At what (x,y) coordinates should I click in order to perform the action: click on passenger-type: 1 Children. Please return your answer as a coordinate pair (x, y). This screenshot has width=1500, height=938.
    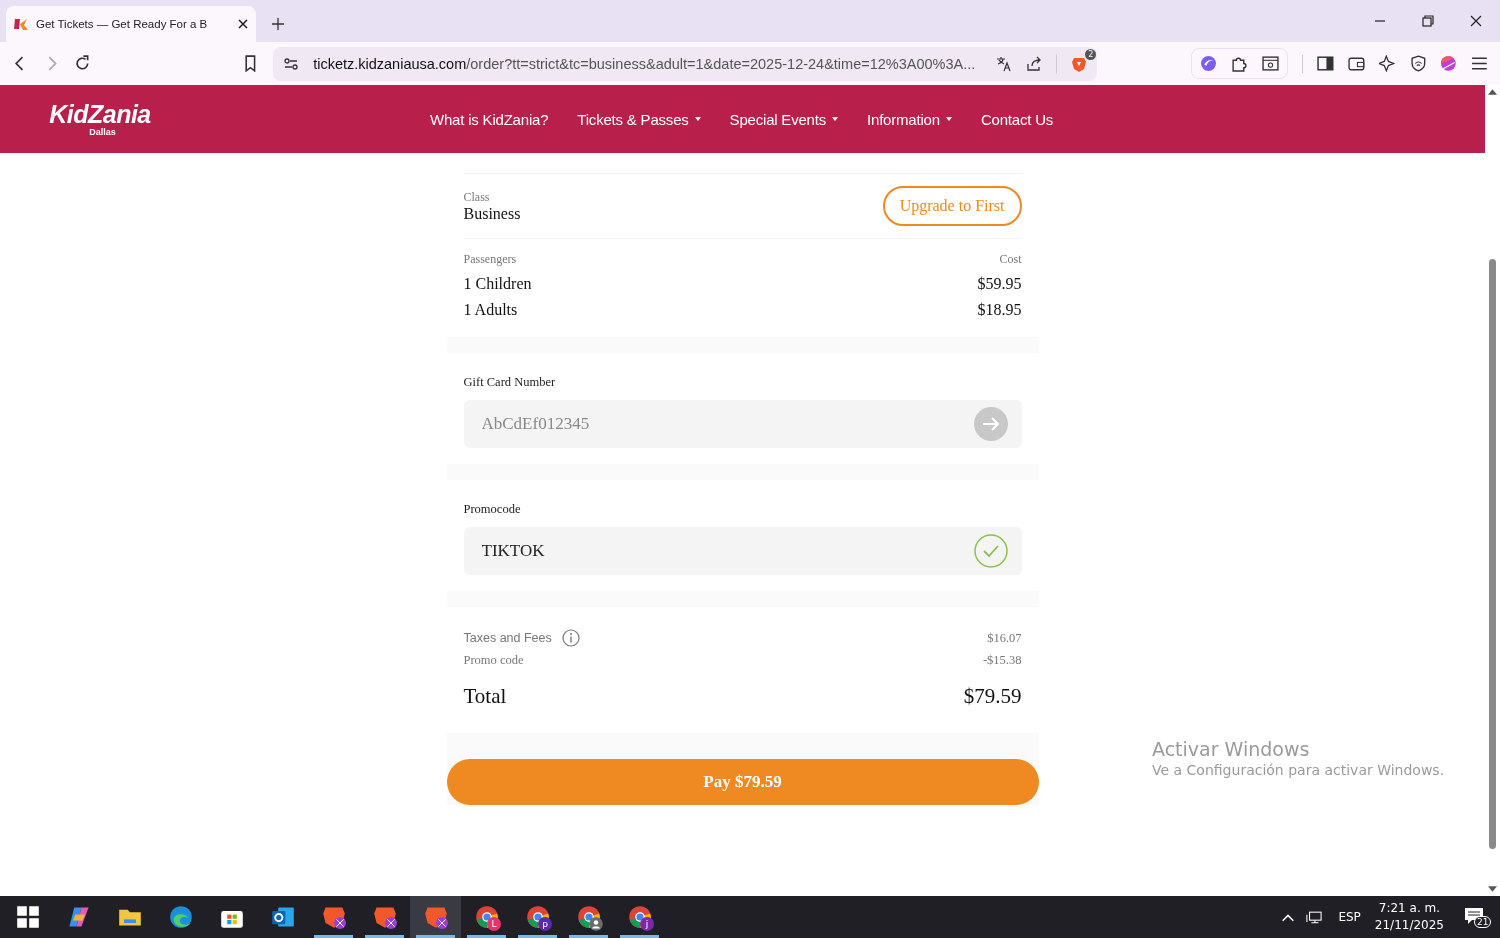
    Looking at the image, I should click on (497, 284).